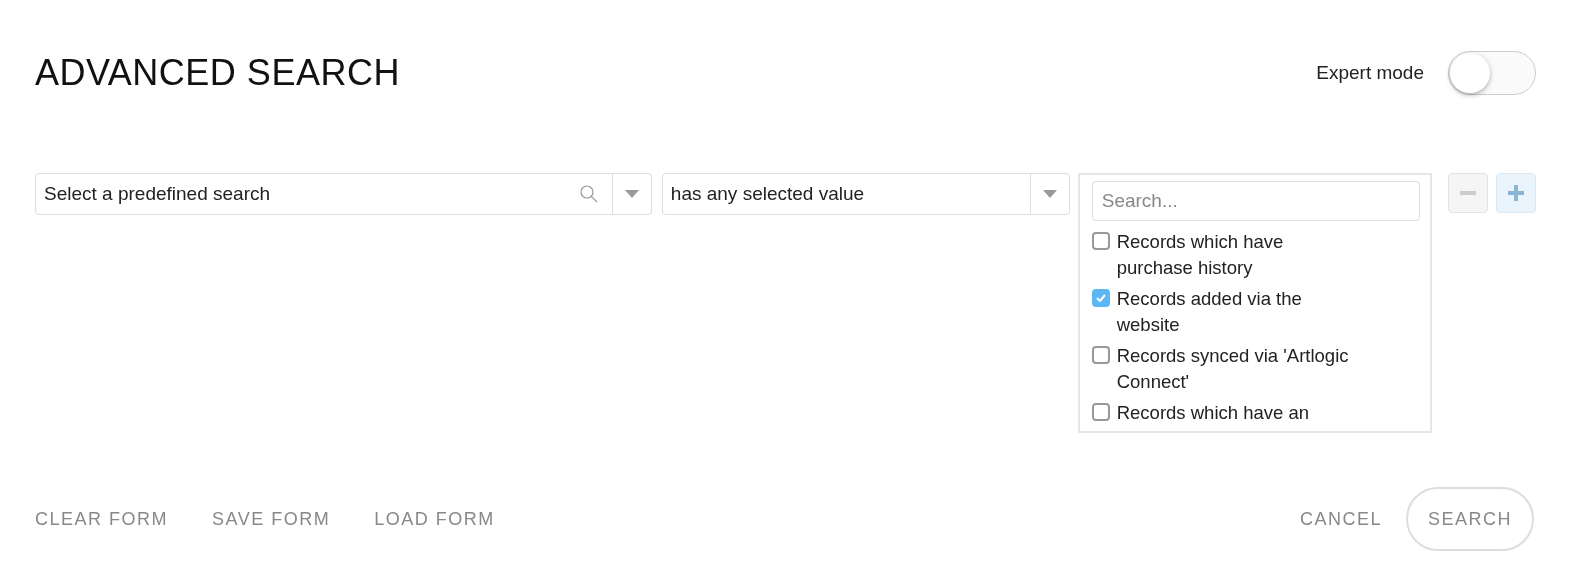  Describe the element at coordinates (308, 194) in the screenshot. I see `predefined-search-field: Select a predefined search` at that location.